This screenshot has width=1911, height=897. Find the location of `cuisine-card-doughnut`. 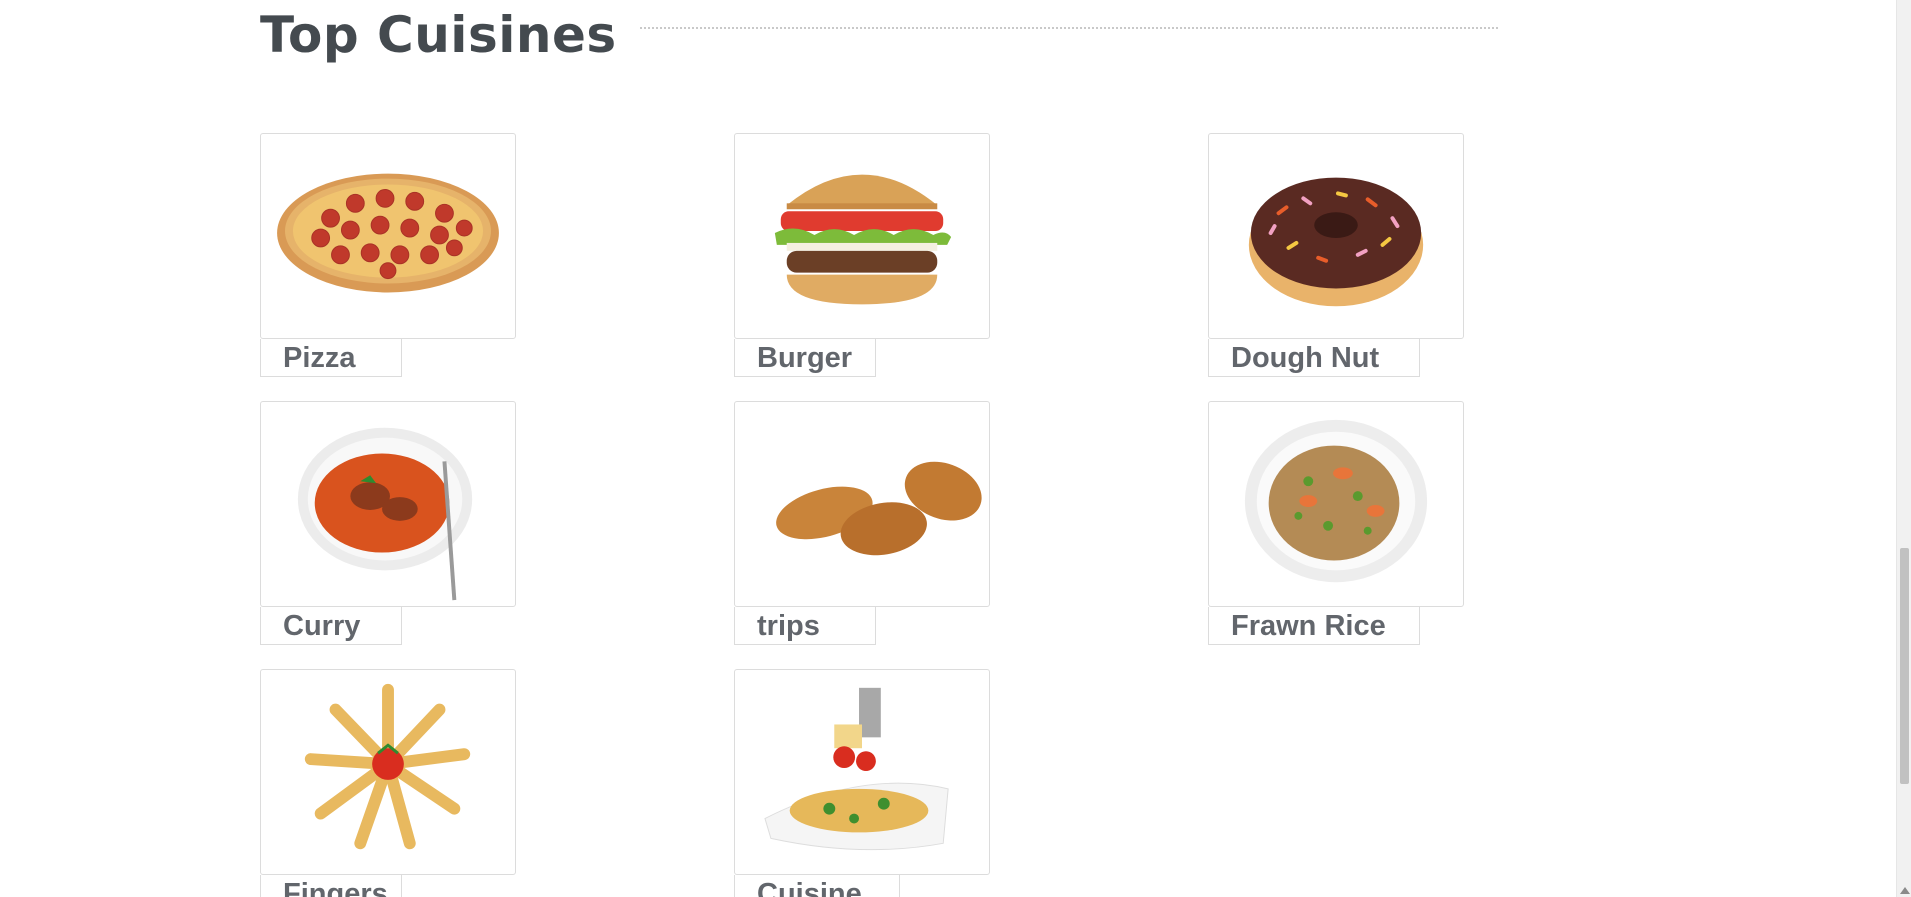

cuisine-card-doughnut is located at coordinates (1336, 236).